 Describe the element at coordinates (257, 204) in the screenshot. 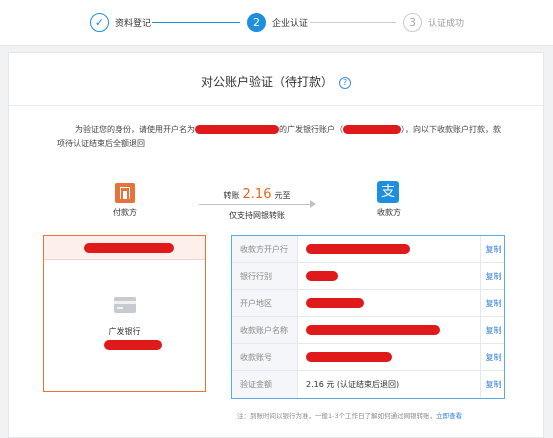

I see `arrow-line` at that location.